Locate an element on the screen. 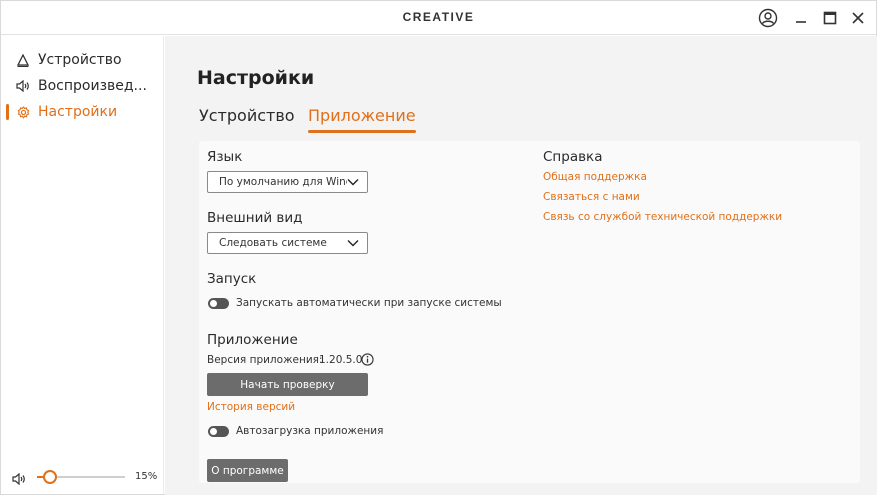 The height and width of the screenshot is (495, 877). language-select: По умолчанию для Windows is located at coordinates (287, 182).